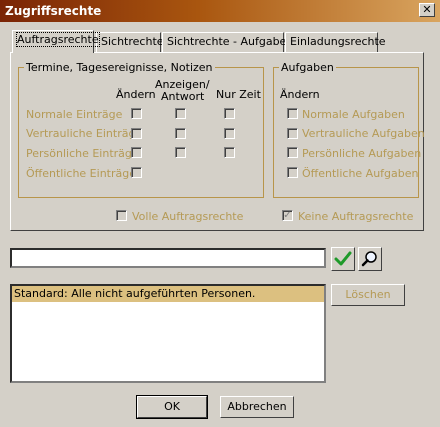  Describe the element at coordinates (292, 133) in the screenshot. I see `vertrauliche-aufgaben-checkbox` at that location.